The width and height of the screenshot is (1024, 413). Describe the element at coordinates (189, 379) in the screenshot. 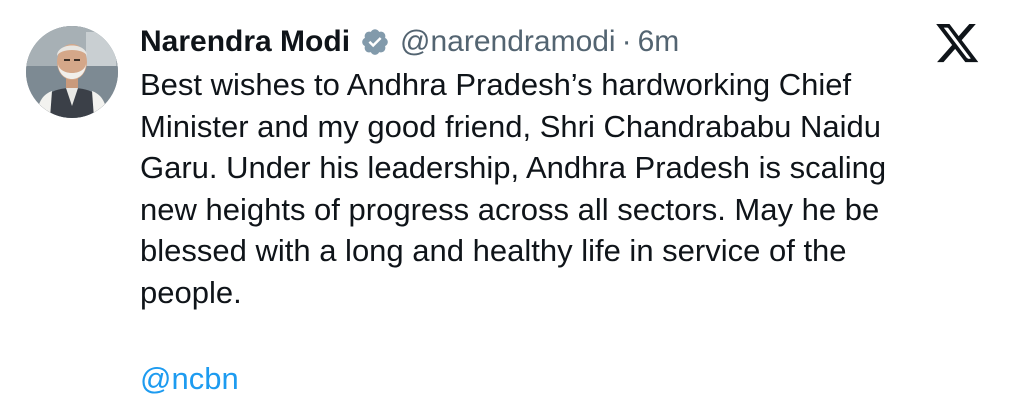

I see `mention-link: @ncbn` at that location.